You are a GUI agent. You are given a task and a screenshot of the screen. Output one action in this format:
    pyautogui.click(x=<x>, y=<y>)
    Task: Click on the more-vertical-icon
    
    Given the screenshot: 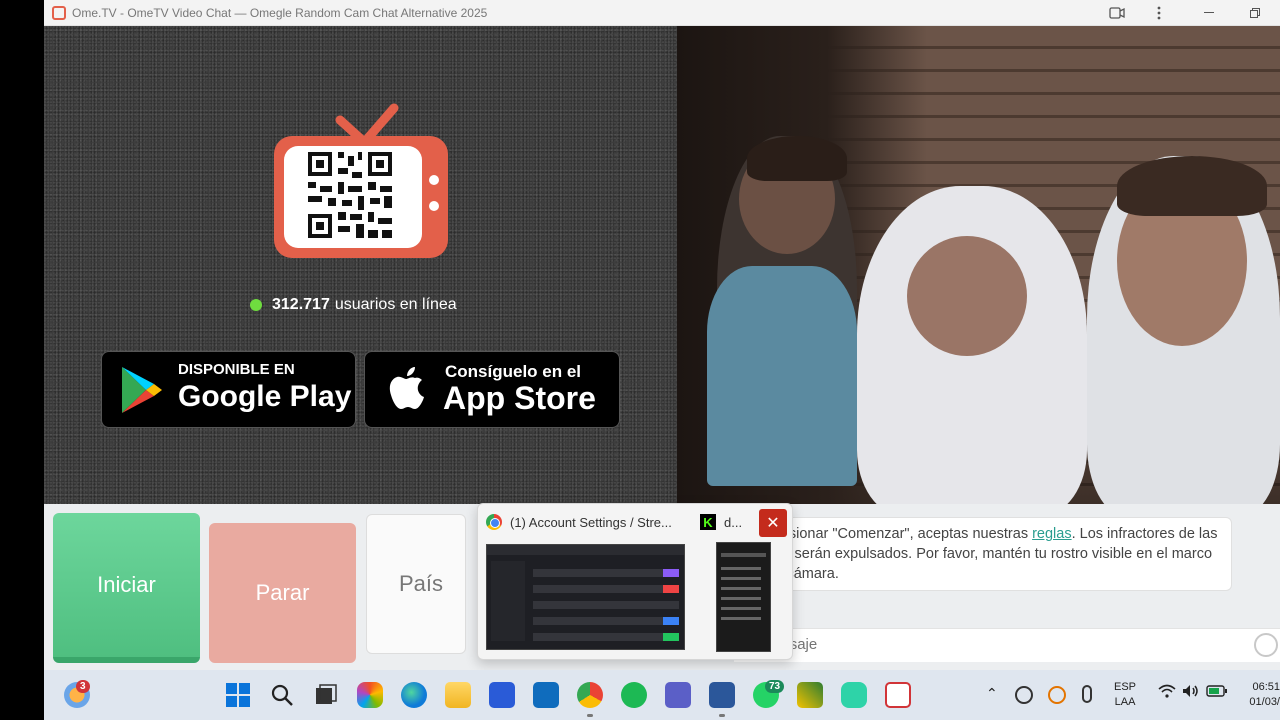 What is the action you would take?
    pyautogui.click(x=1159, y=13)
    